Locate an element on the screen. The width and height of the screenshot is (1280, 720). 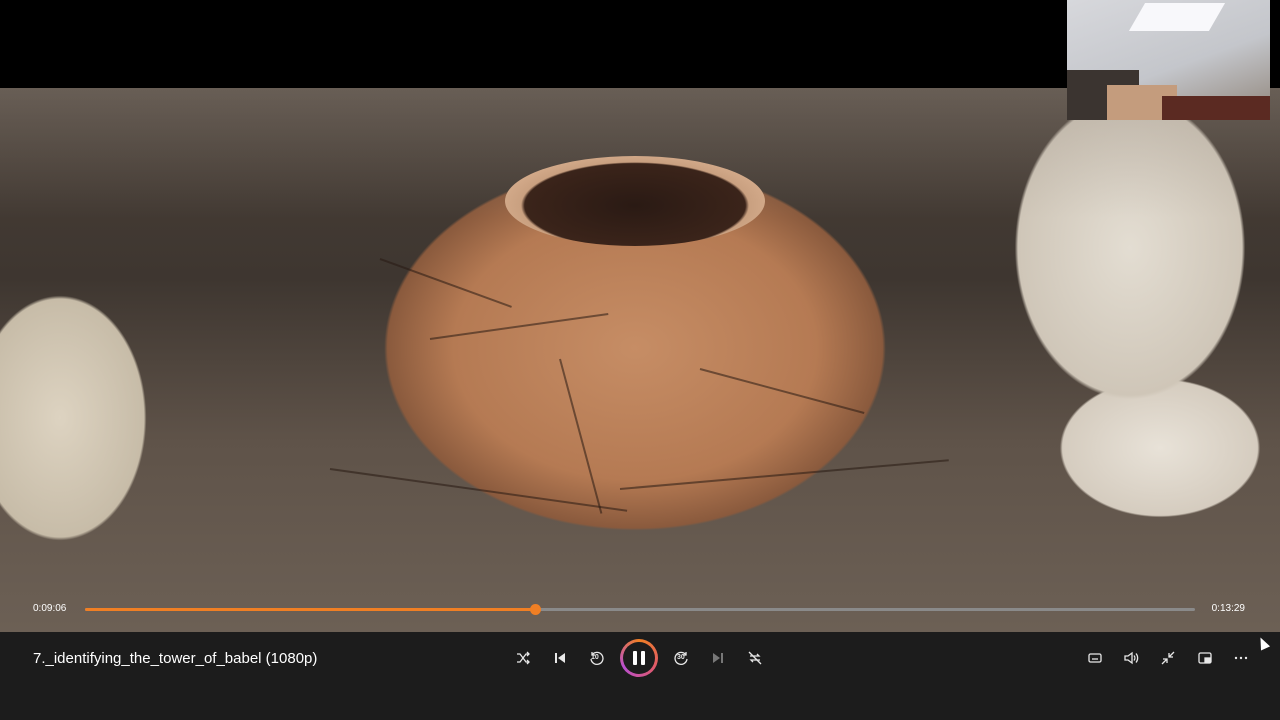
skip-forward-button: 30 is located at coordinates (682, 658).